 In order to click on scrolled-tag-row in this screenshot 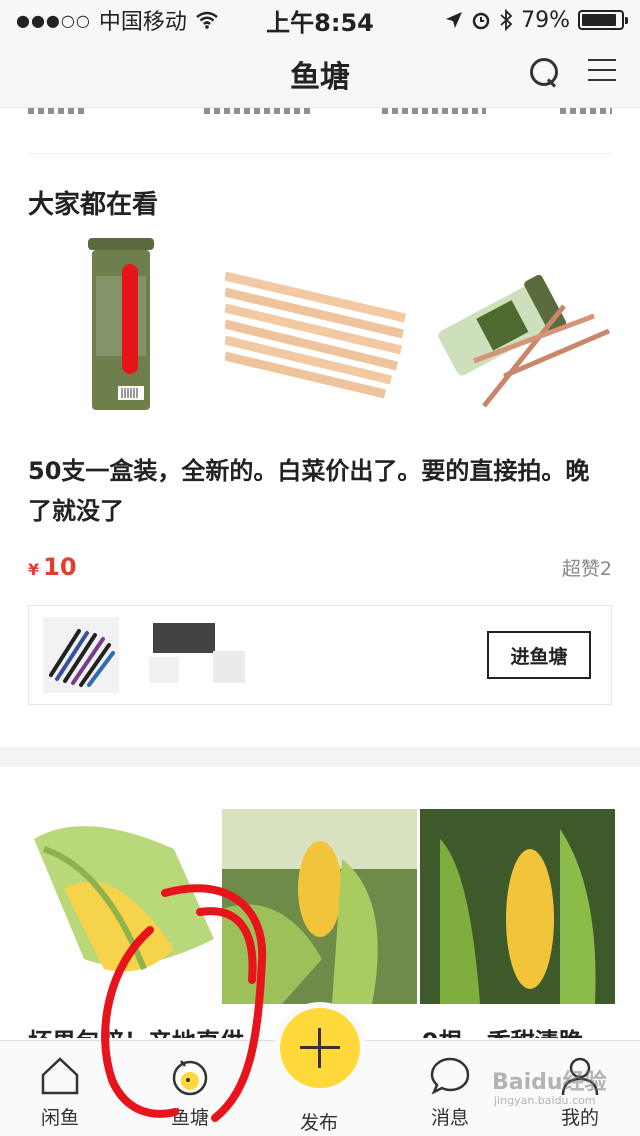, I will do `click(320, 131)`.